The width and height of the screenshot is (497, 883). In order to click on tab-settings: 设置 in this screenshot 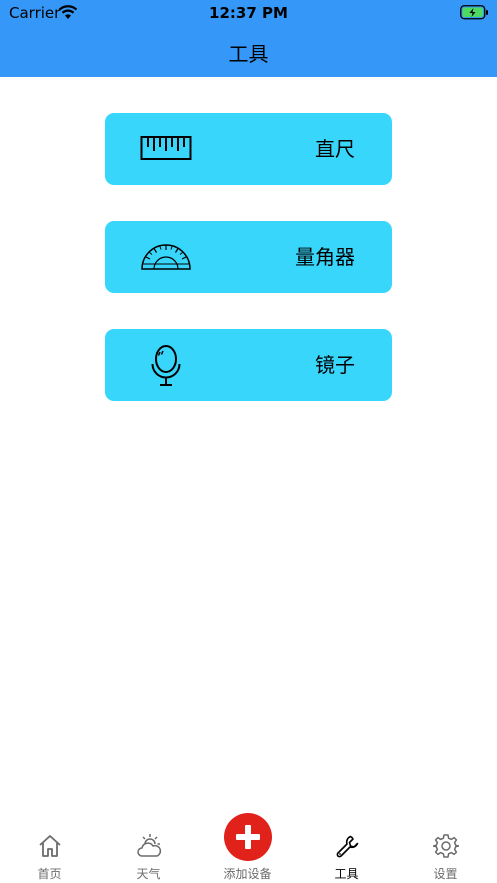, I will do `click(445, 849)`.